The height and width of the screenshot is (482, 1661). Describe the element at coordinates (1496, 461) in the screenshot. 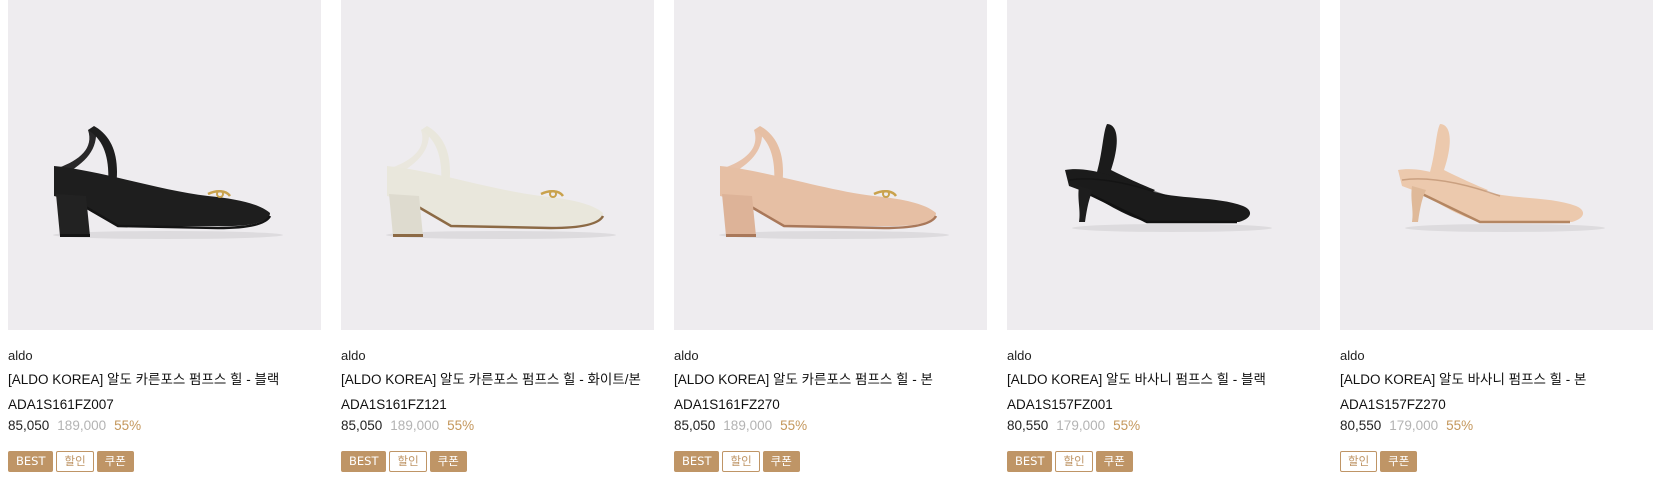

I see `product-badges: 할인 쿠폰` at that location.